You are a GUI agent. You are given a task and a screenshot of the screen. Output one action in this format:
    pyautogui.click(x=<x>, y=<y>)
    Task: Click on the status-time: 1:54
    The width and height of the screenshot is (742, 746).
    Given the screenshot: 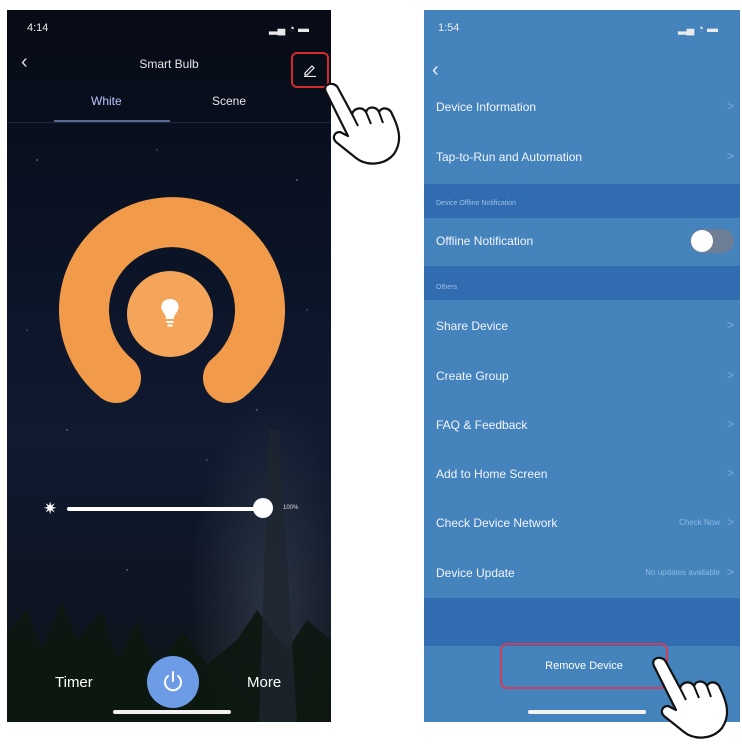 What is the action you would take?
    pyautogui.click(x=449, y=28)
    